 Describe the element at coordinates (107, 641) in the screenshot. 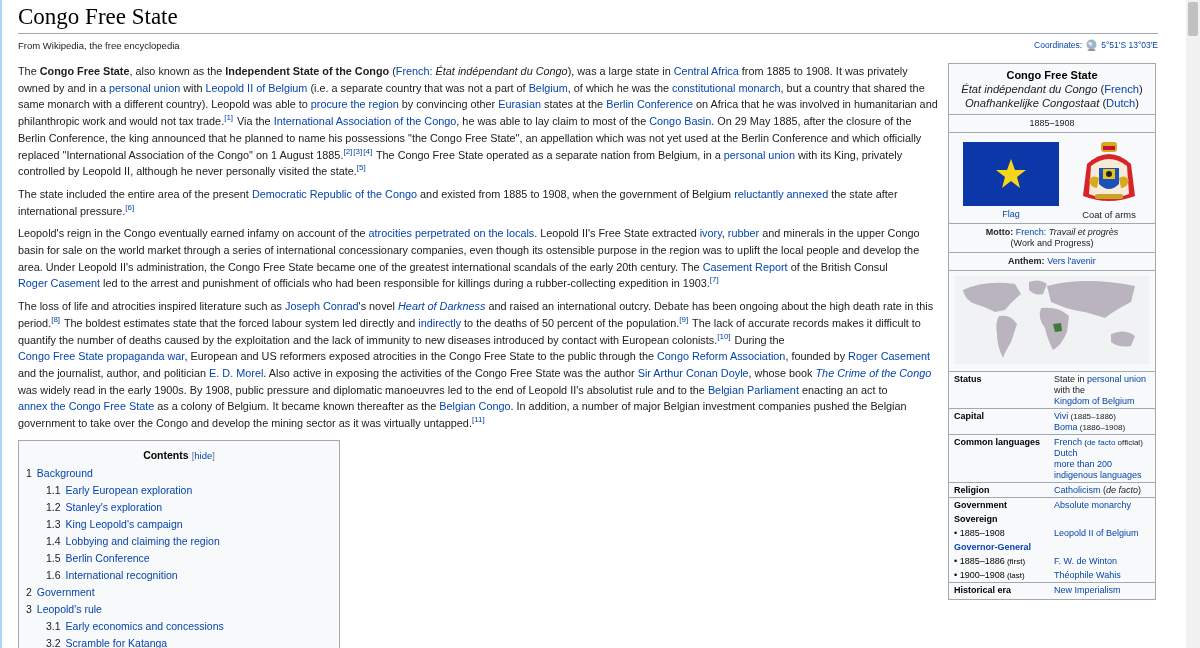

I see `toc-entry: 3.2 Scramble for Katanga` at that location.